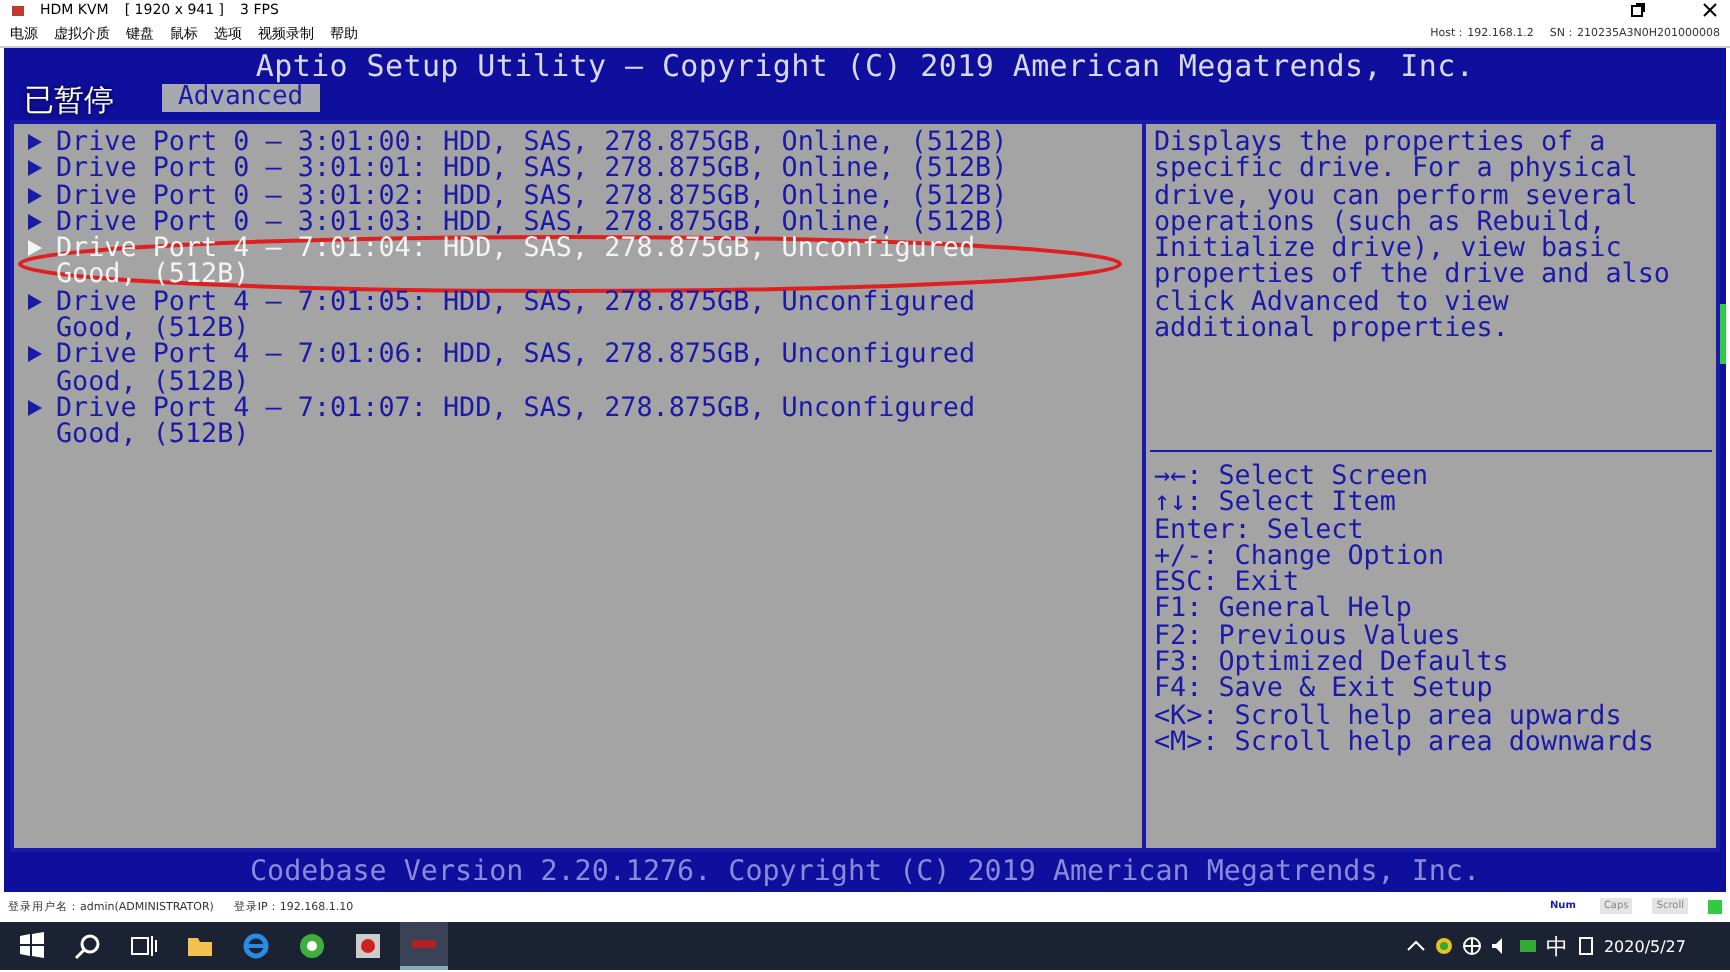 The image size is (1730, 972). Describe the element at coordinates (144, 946) in the screenshot. I see `task-view-icon` at that location.